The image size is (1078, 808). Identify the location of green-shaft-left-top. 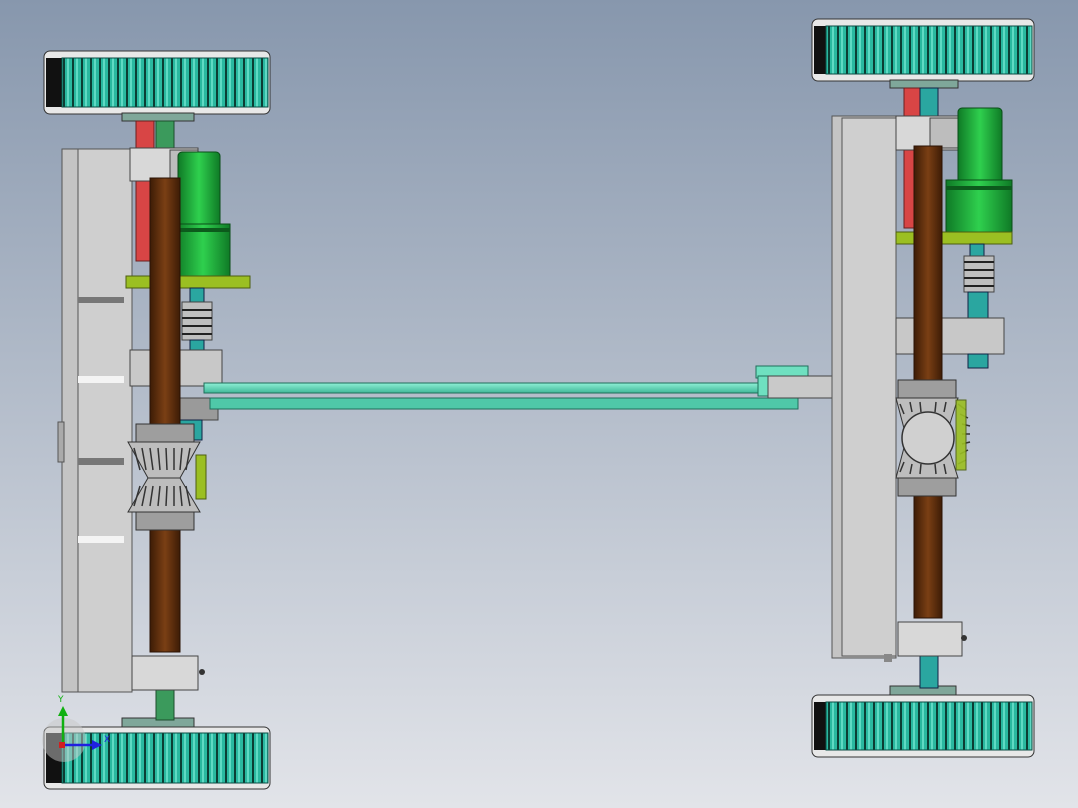
(165, 136).